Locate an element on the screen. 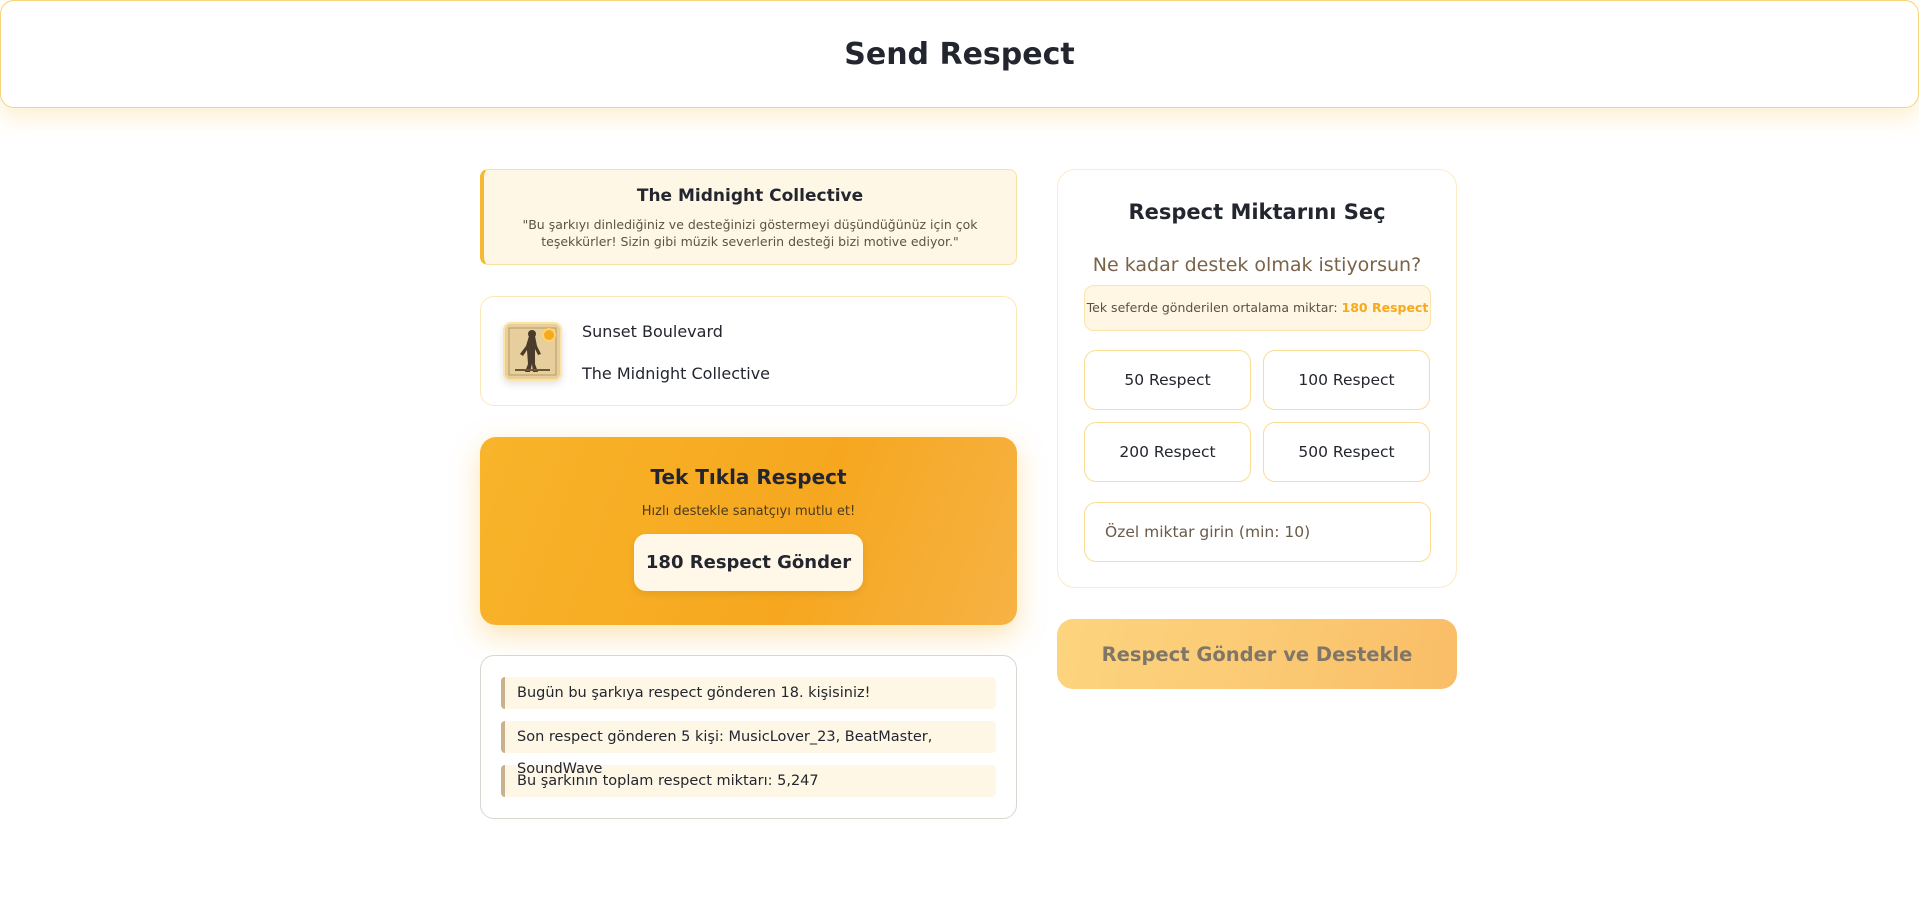 This screenshot has height=907, width=1919. amount-question: Ne kadar destek olmak istiyorsun? is located at coordinates (1257, 265).